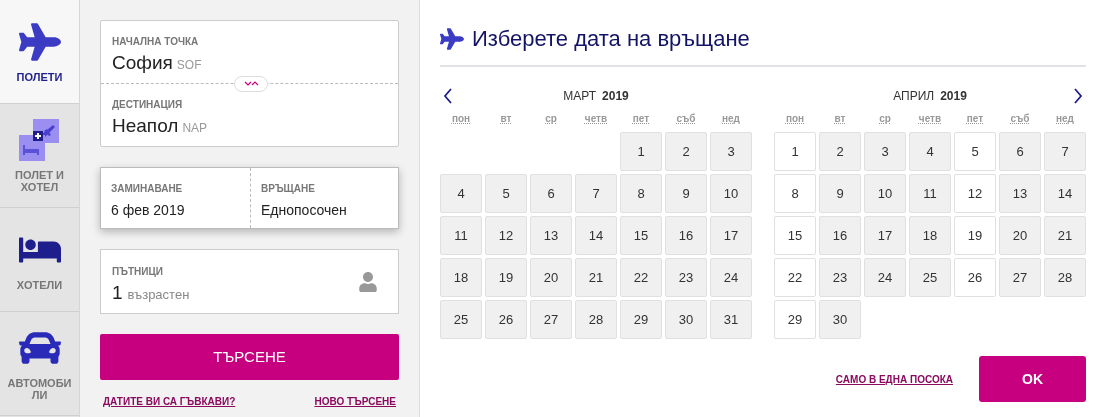 This screenshot has height=417, width=1105. What do you see at coordinates (611, 39) in the screenshot?
I see `calendar-title: Изберете дата на връщане` at bounding box center [611, 39].